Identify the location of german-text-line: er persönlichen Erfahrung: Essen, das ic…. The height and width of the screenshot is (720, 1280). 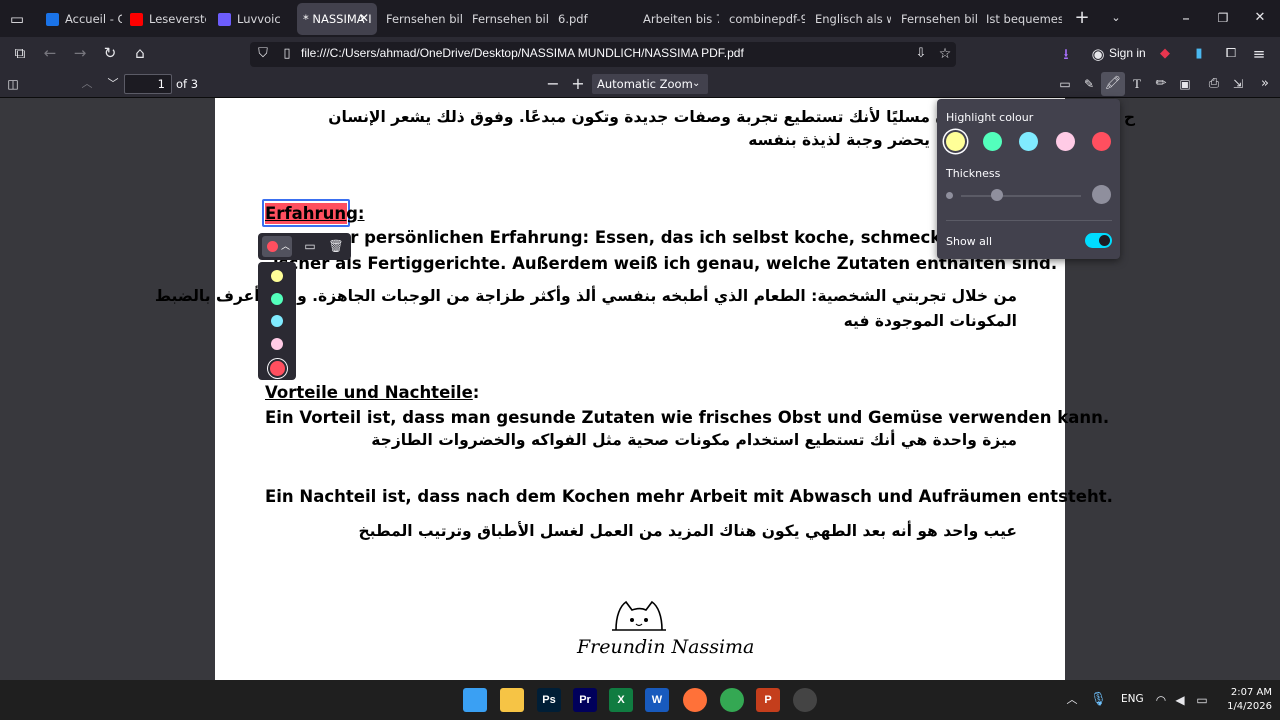
(678, 237).